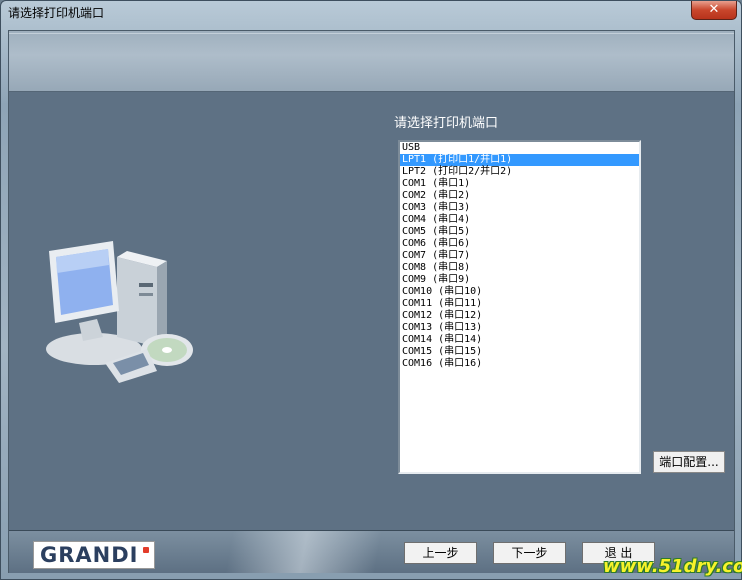  I want to click on port-list-item: COM8 (串口8), so click(519, 268).